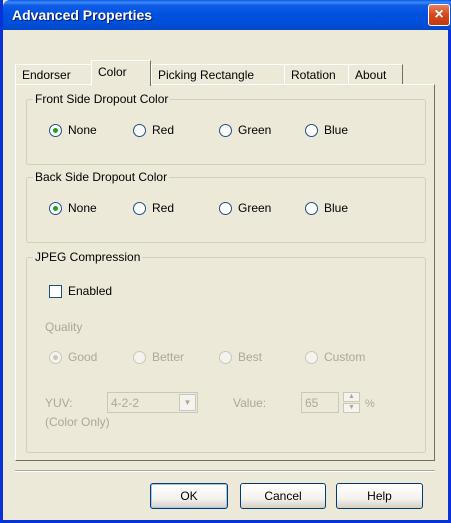  What do you see at coordinates (283, 496) in the screenshot?
I see `cancel-button: Cancel` at bounding box center [283, 496].